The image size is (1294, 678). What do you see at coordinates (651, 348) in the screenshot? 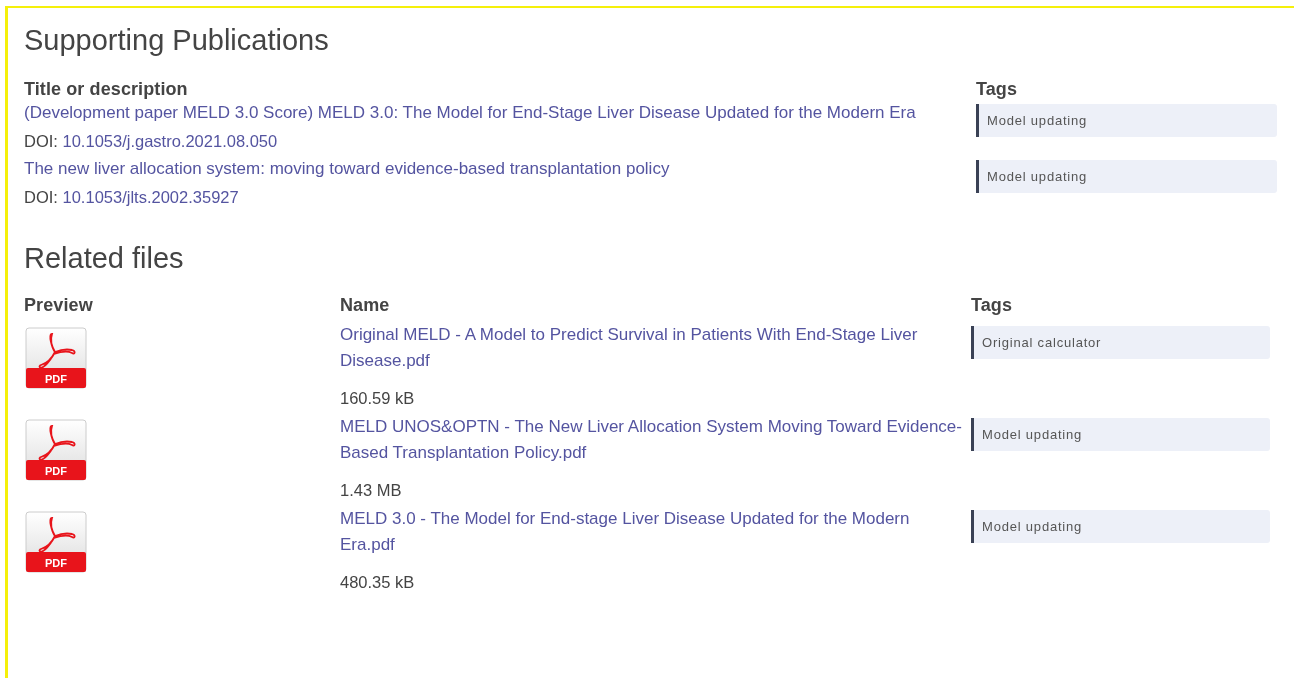
I see `file-link: Original MELD - A Model to Predict Survival in Patients With End-Stage Liver Disease.pdf` at bounding box center [651, 348].